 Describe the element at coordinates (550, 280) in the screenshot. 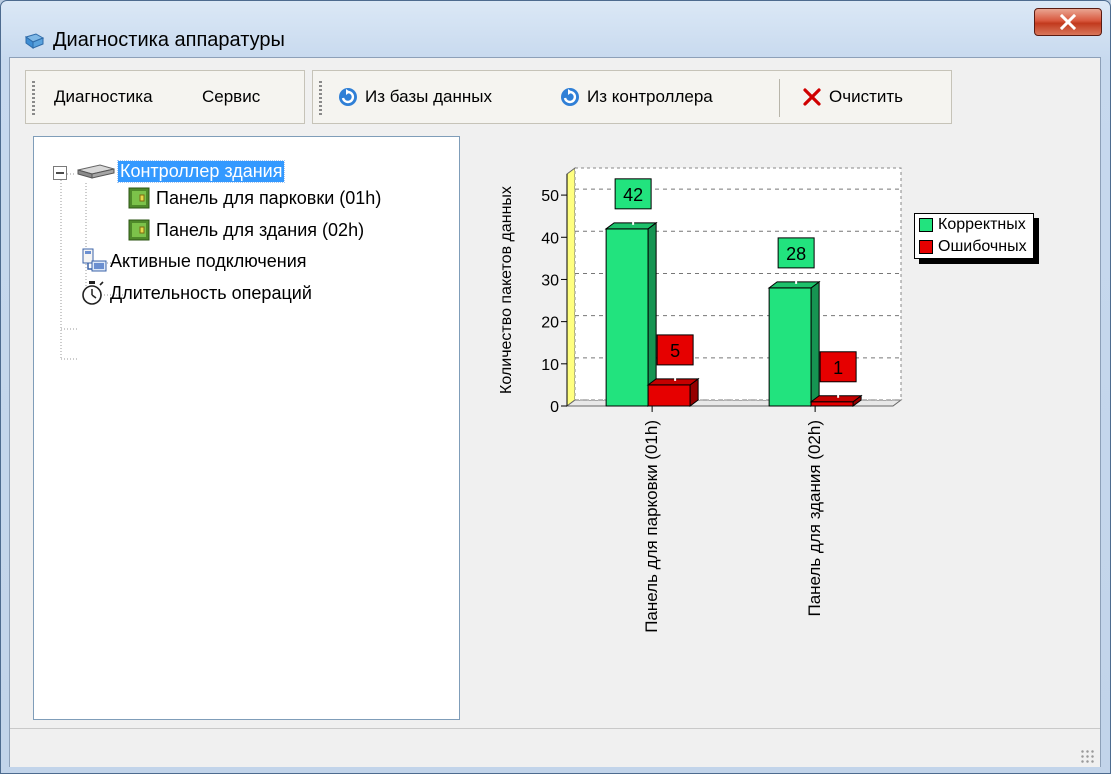

I see `y-tick-label: 30` at that location.